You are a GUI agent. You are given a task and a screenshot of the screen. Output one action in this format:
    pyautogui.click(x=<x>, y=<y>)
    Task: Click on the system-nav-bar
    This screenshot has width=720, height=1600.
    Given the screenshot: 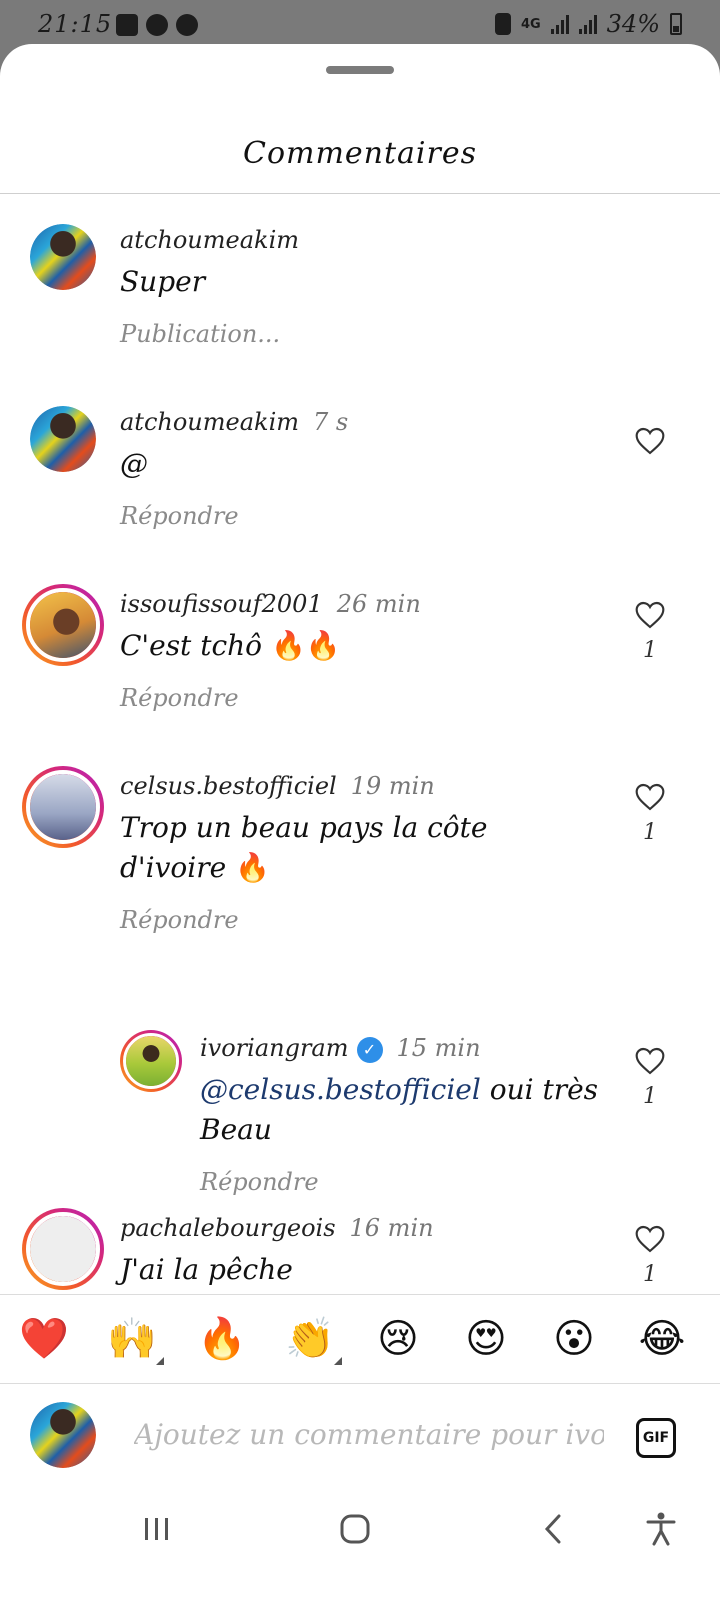 What is the action you would take?
    pyautogui.click(x=360, y=1530)
    